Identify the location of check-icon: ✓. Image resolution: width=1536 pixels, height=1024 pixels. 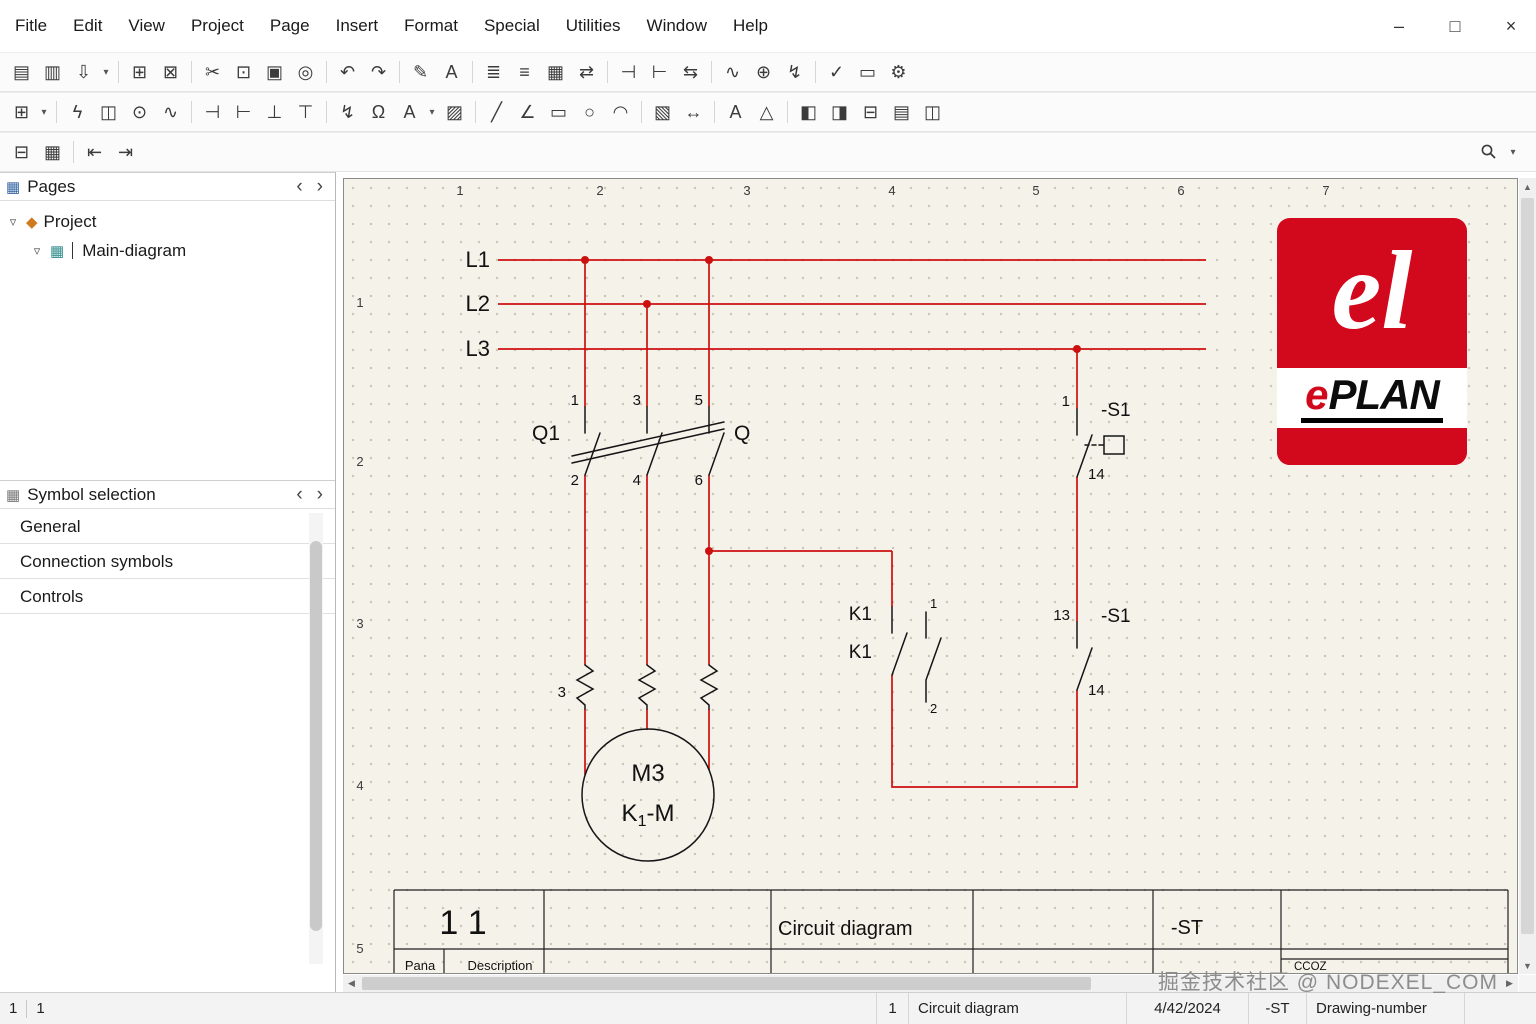
(836, 72).